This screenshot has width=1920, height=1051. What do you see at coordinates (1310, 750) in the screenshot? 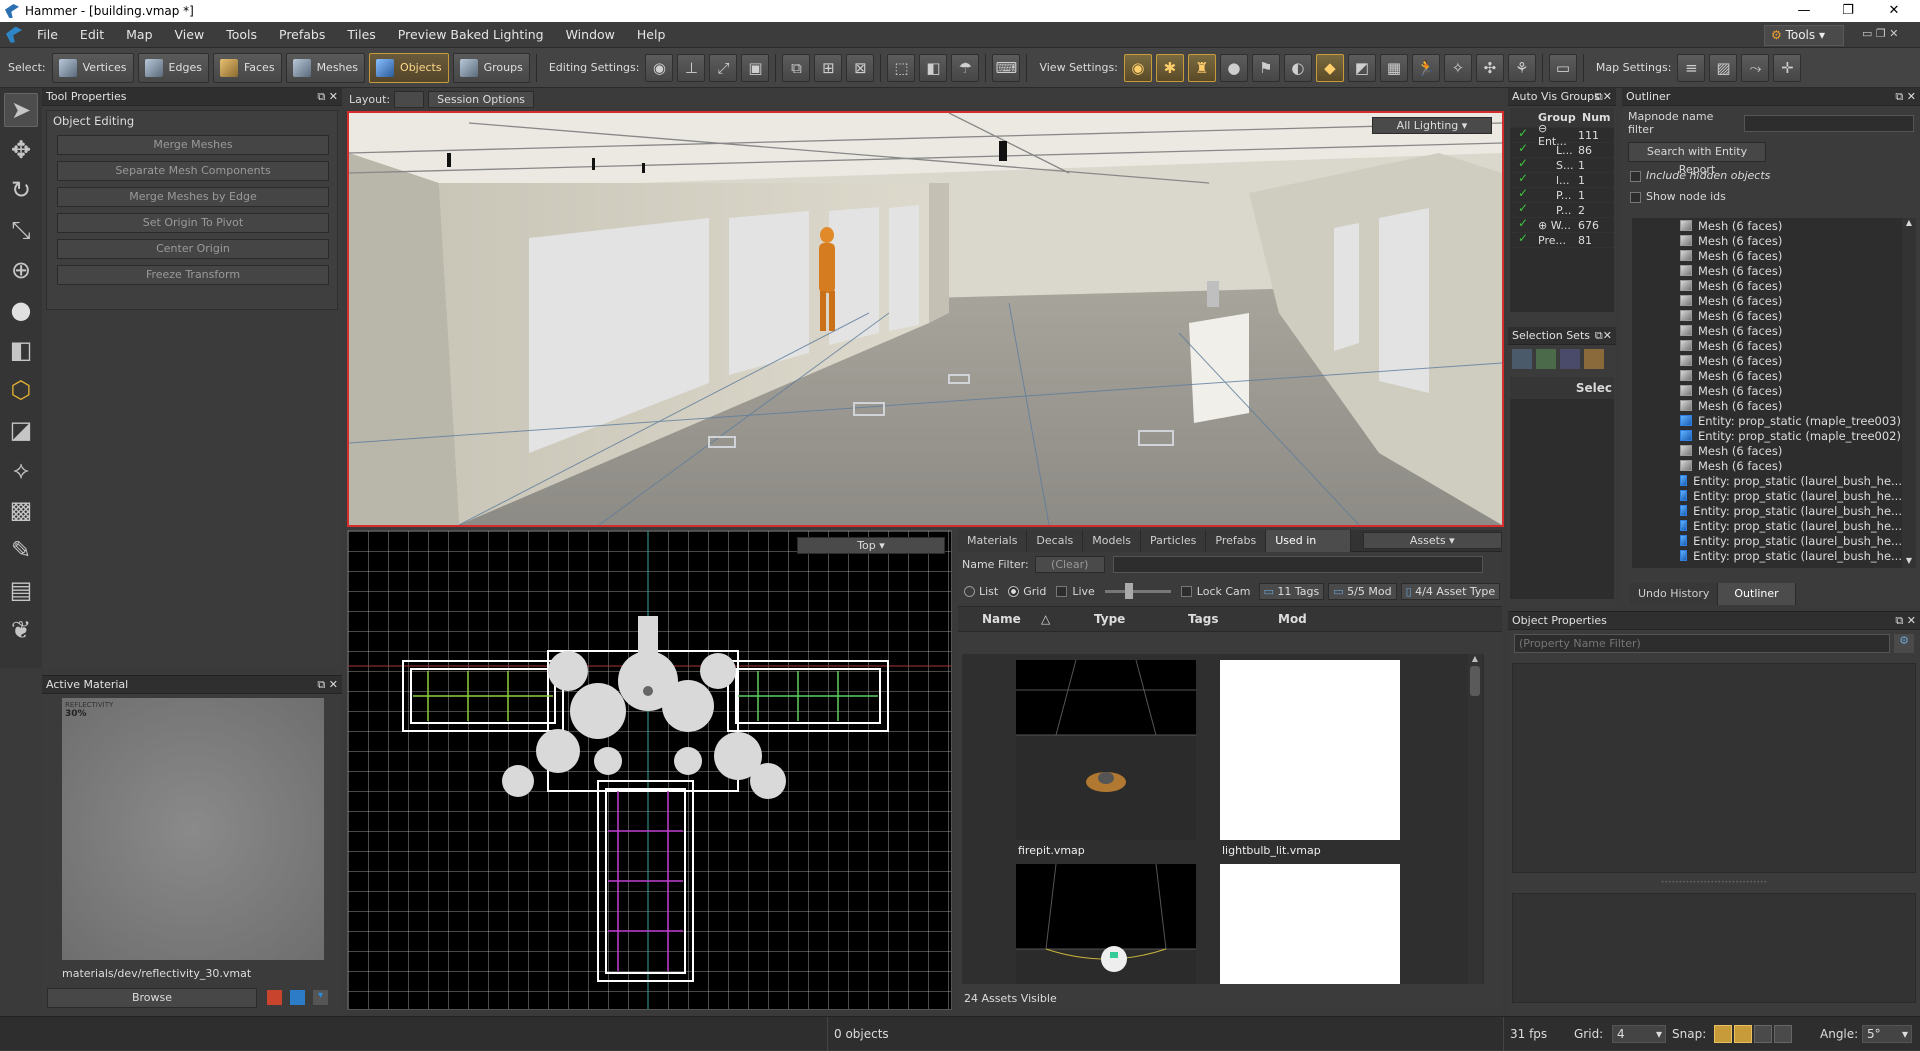
I see `asset-thumb-lightbulb` at bounding box center [1310, 750].